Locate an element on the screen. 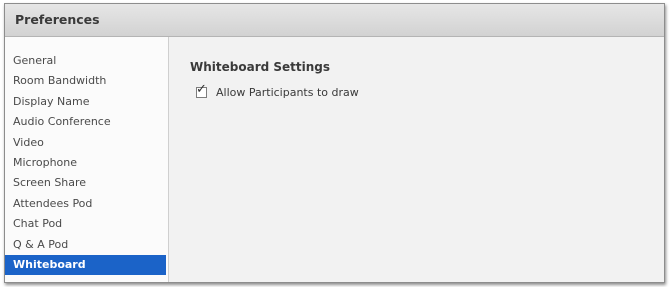 The width and height of the screenshot is (671, 287). sidebar-item-attendees-pod: Attendees Pod is located at coordinates (85, 204).